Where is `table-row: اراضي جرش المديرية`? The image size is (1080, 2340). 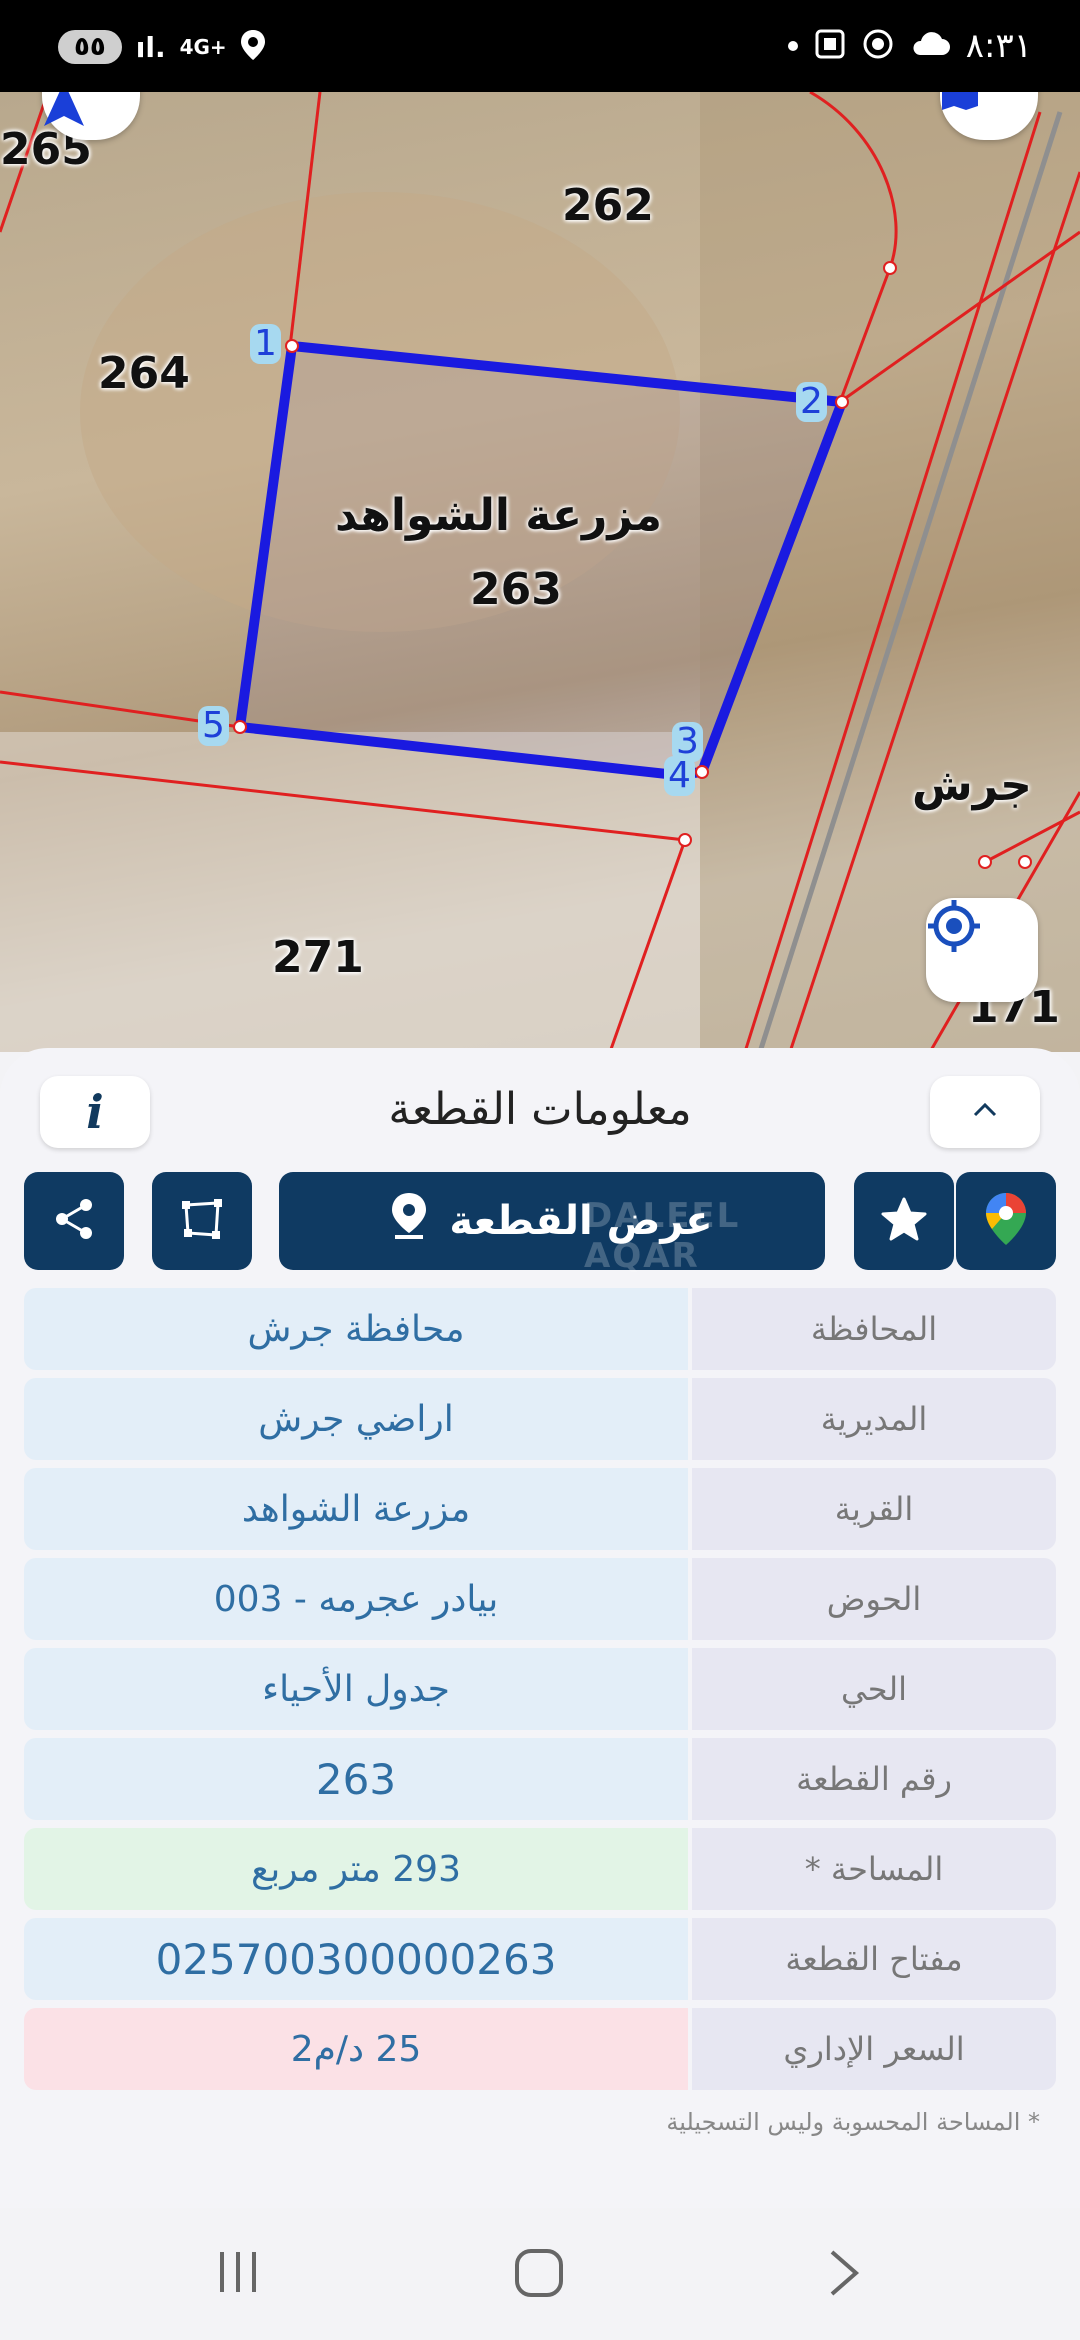 table-row: اراضي جرش المديرية is located at coordinates (540, 1419).